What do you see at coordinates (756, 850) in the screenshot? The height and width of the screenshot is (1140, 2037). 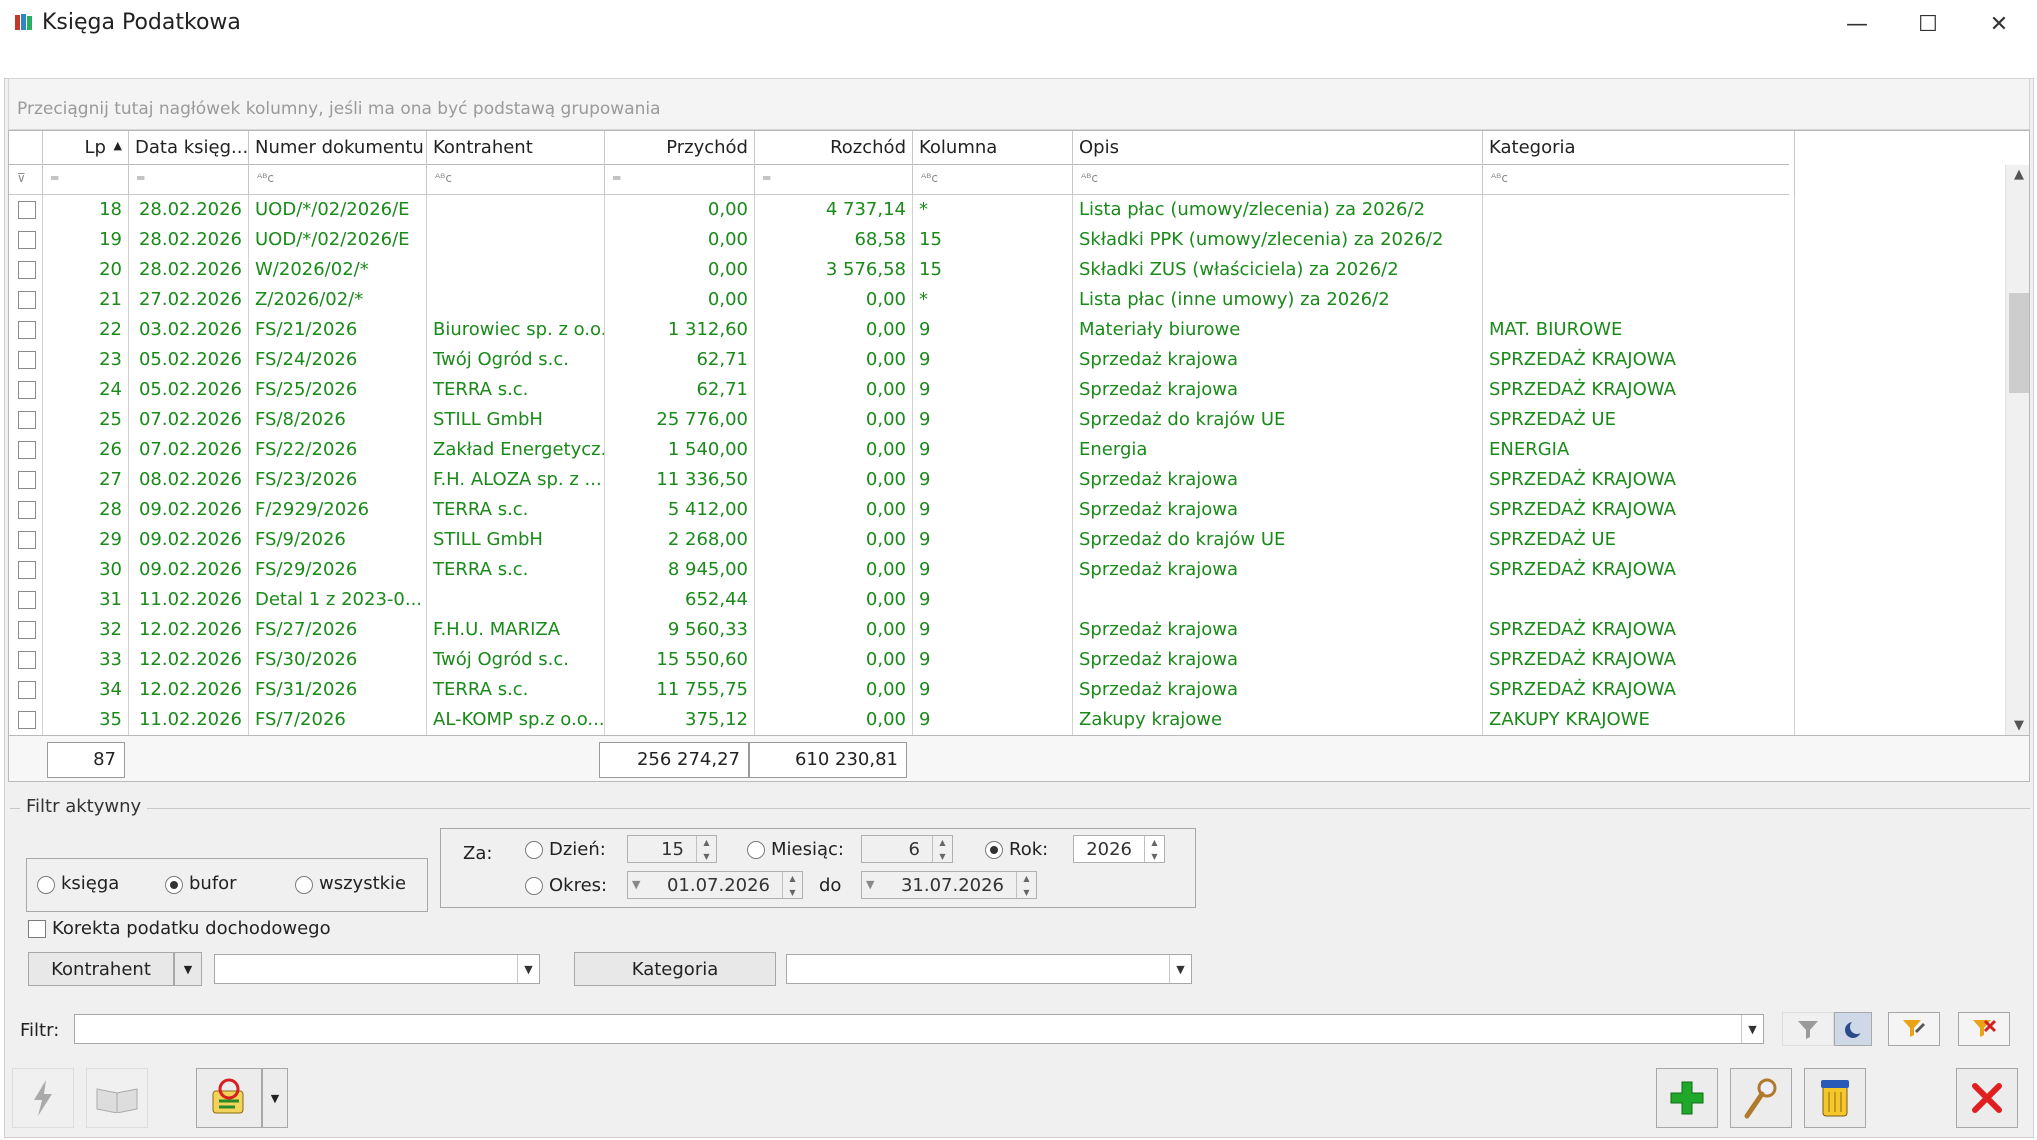 I see `radio-miesiac` at bounding box center [756, 850].